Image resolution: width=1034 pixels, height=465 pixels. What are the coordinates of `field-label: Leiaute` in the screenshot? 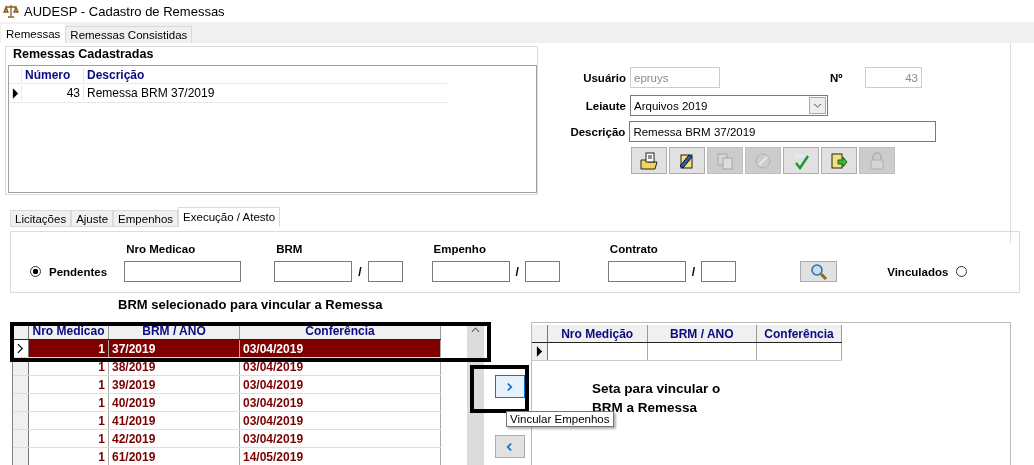 It's located at (605, 105).